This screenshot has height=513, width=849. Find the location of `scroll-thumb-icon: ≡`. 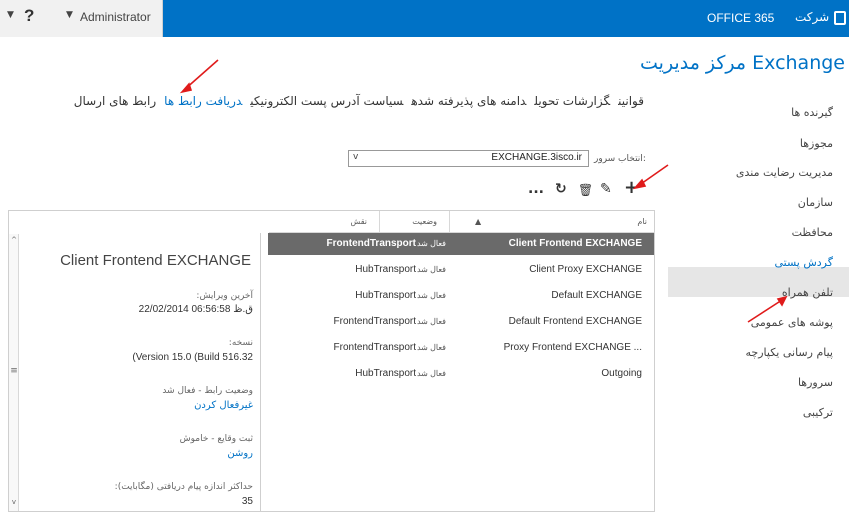

scroll-thumb-icon: ≡ is located at coordinates (14, 371).